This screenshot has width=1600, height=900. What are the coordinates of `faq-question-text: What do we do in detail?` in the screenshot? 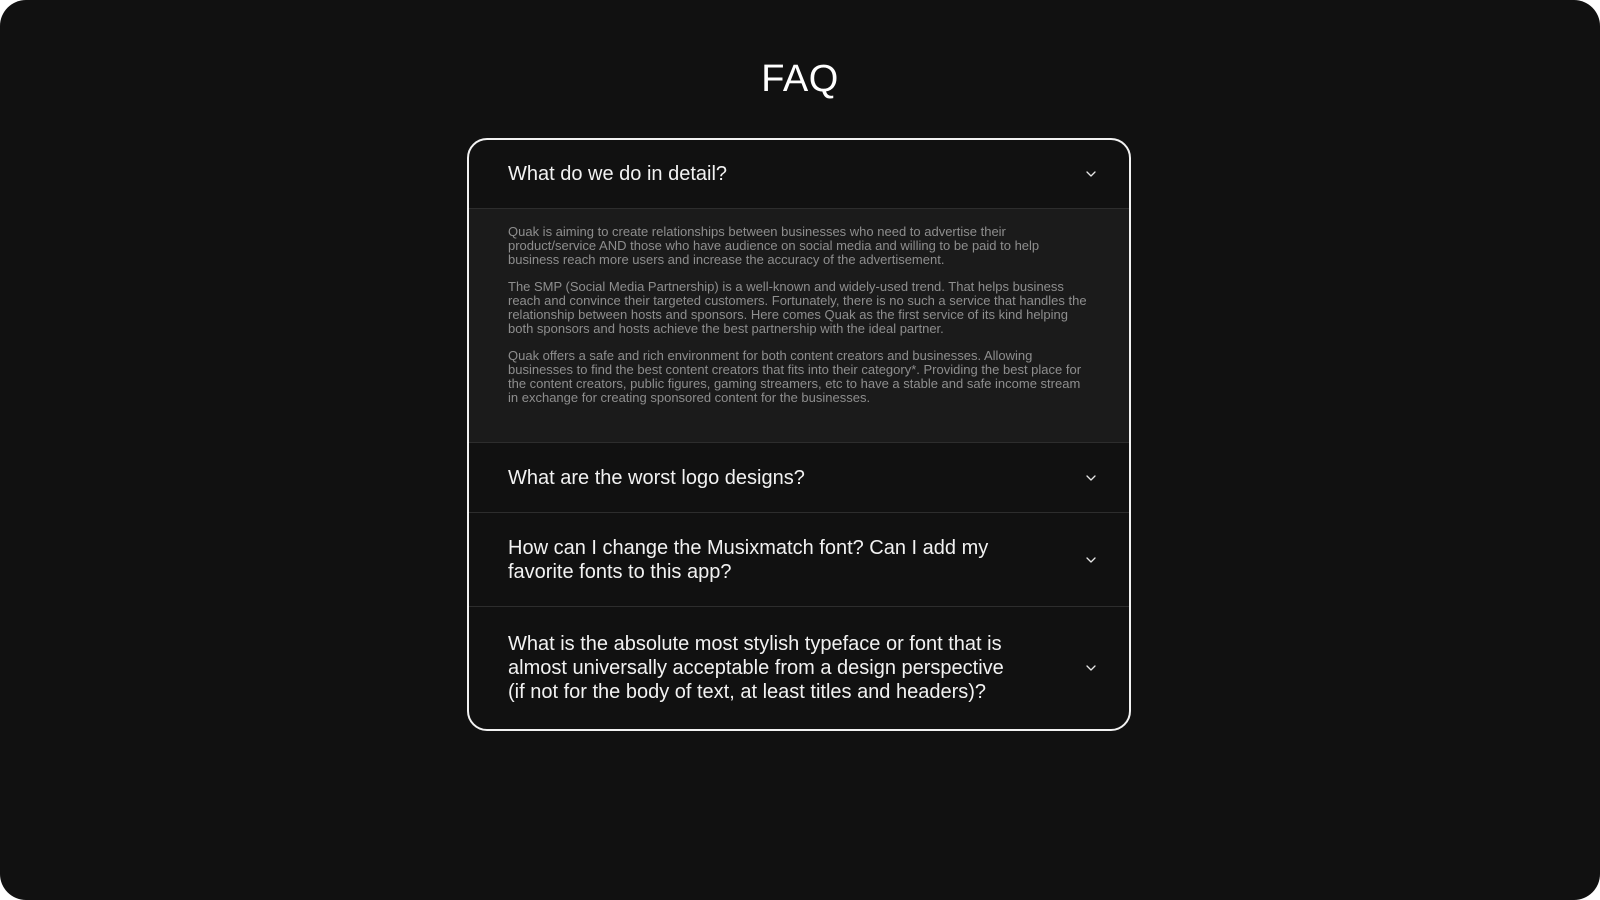 It's located at (618, 174).